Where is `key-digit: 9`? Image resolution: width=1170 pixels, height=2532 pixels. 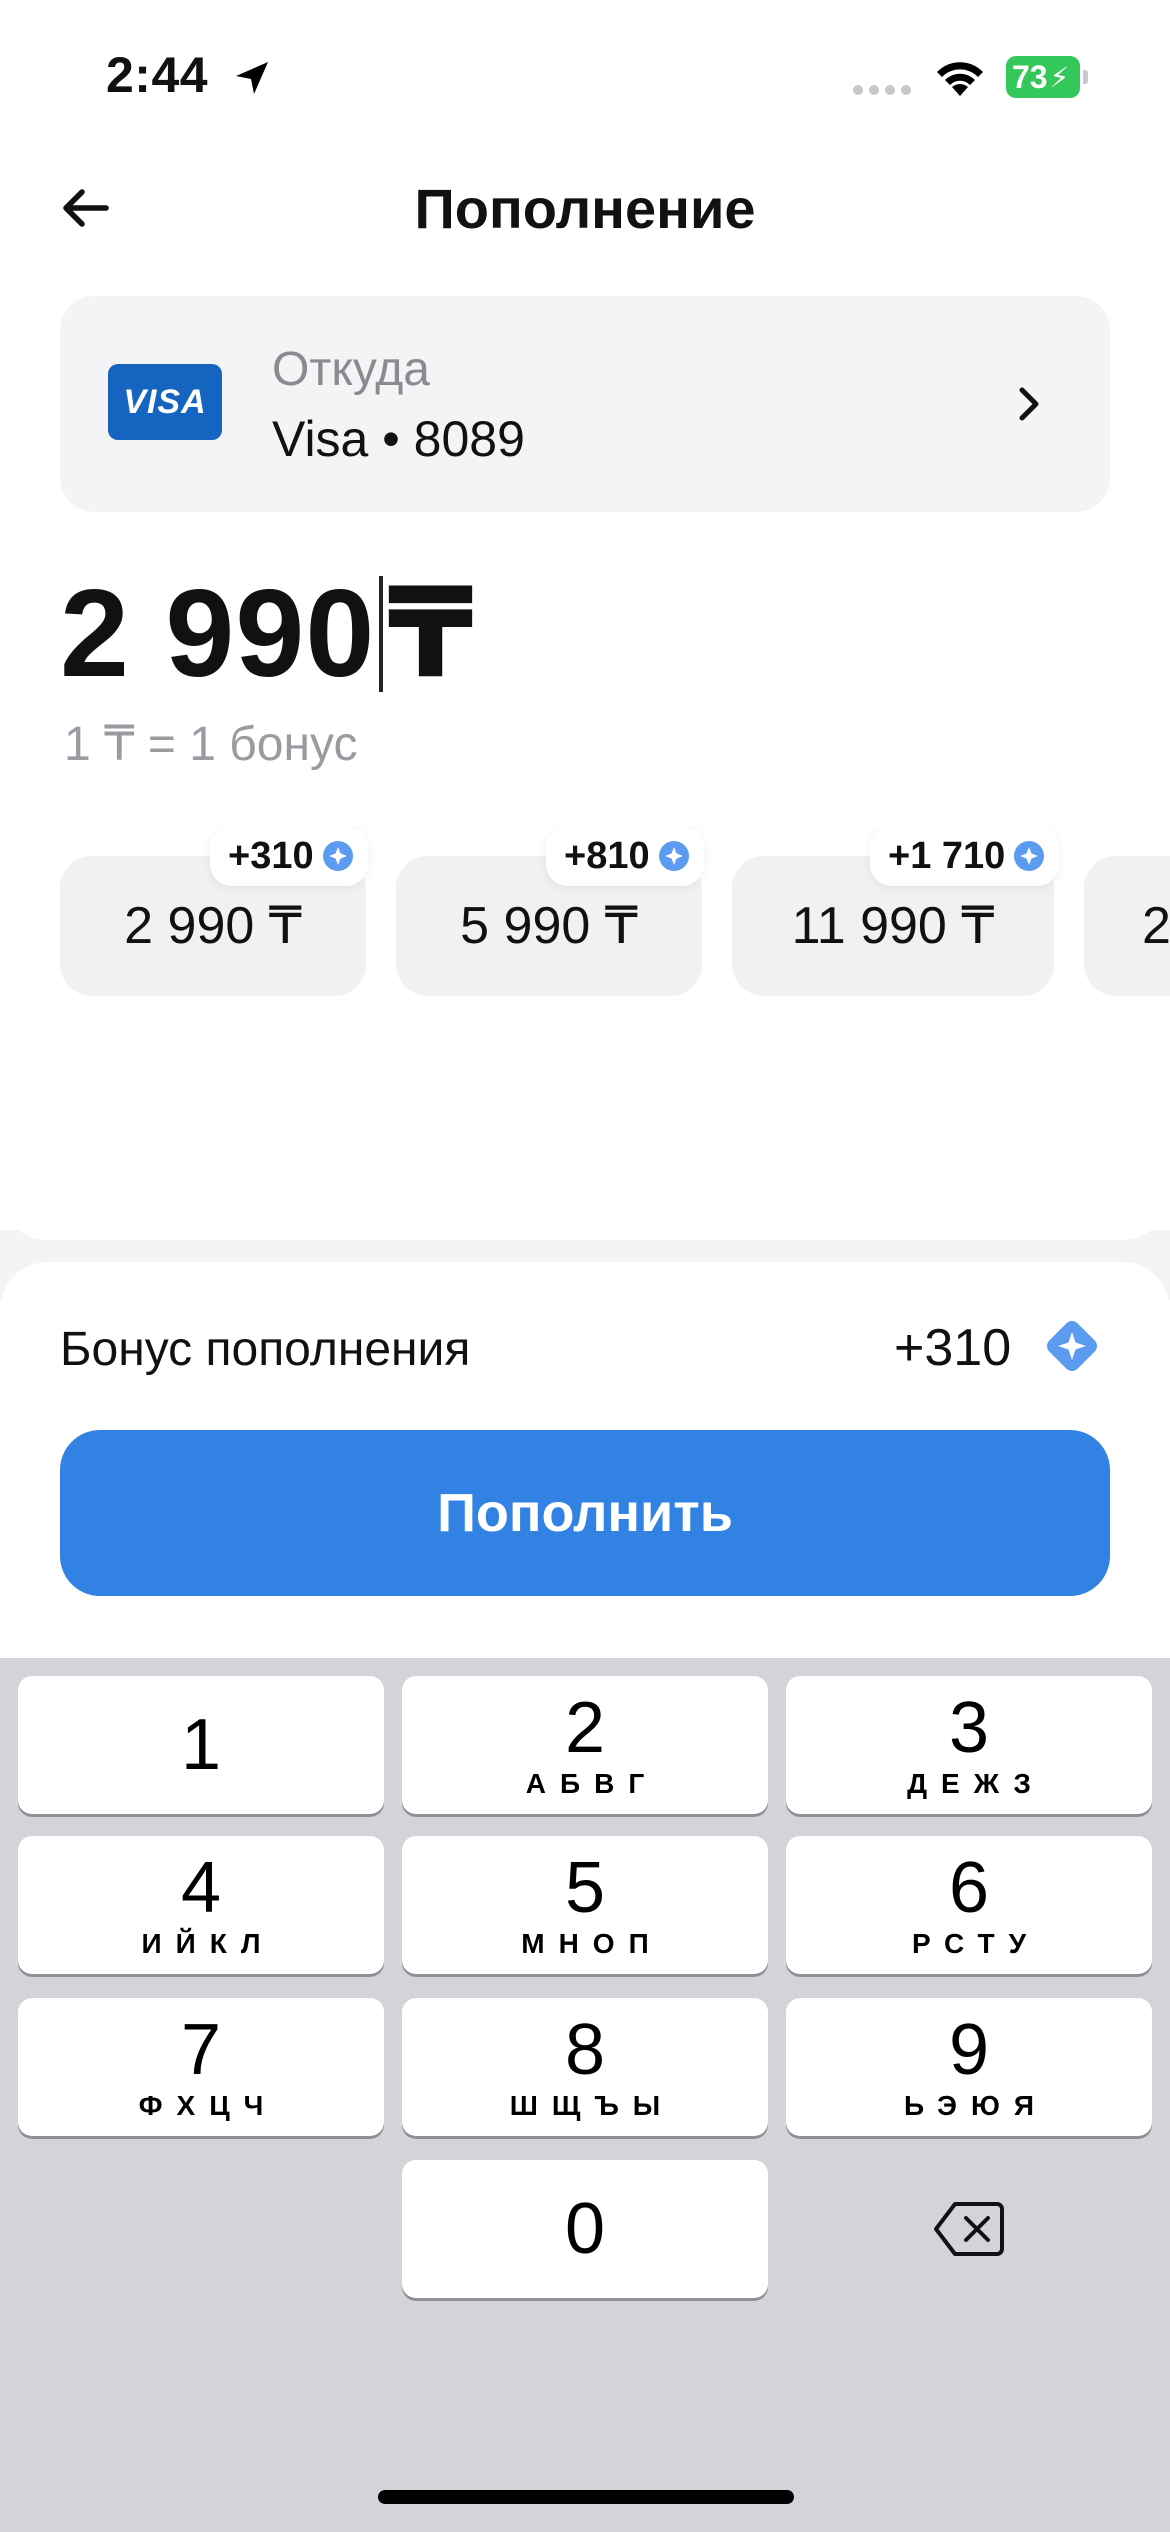
key-digit: 9 is located at coordinates (969, 2050).